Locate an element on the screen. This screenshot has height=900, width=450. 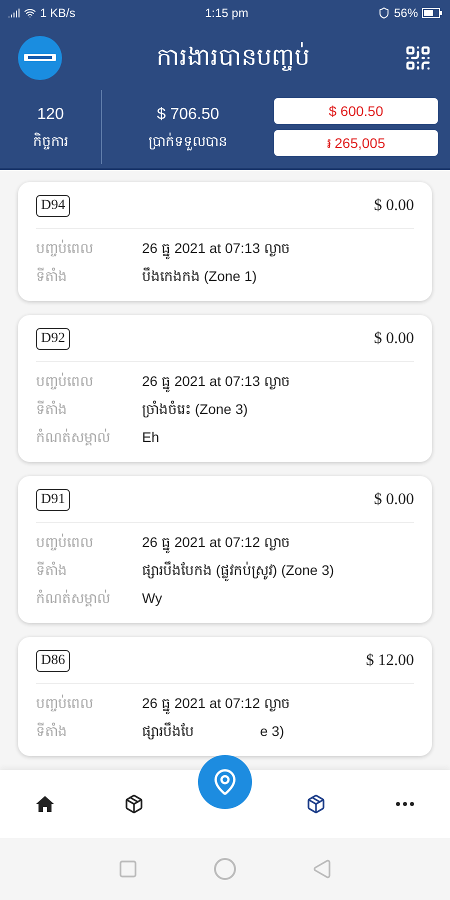
clock: 1:15 pm is located at coordinates (226, 12).